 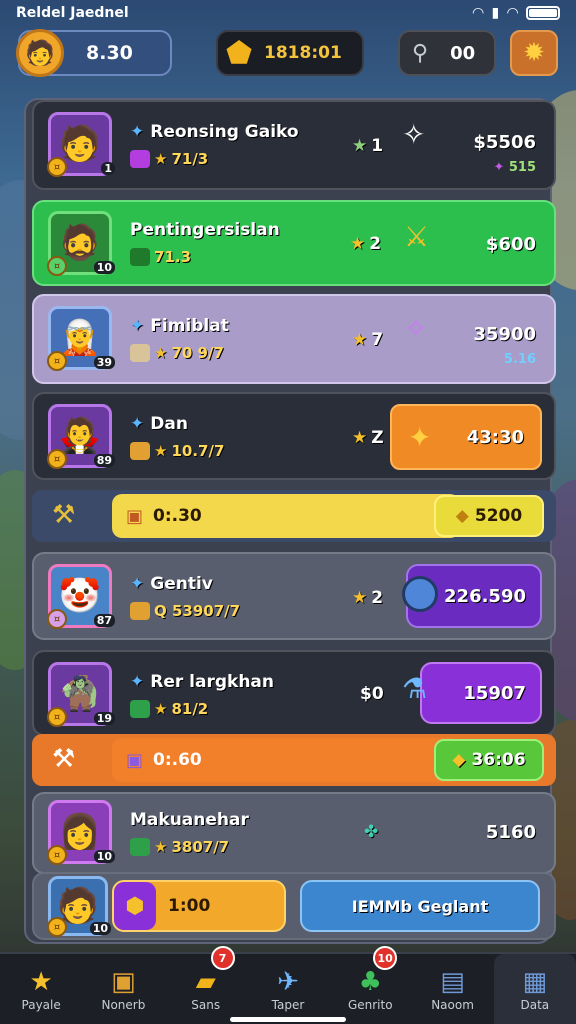 I want to click on player-name: Fimiblat, so click(x=189, y=326).